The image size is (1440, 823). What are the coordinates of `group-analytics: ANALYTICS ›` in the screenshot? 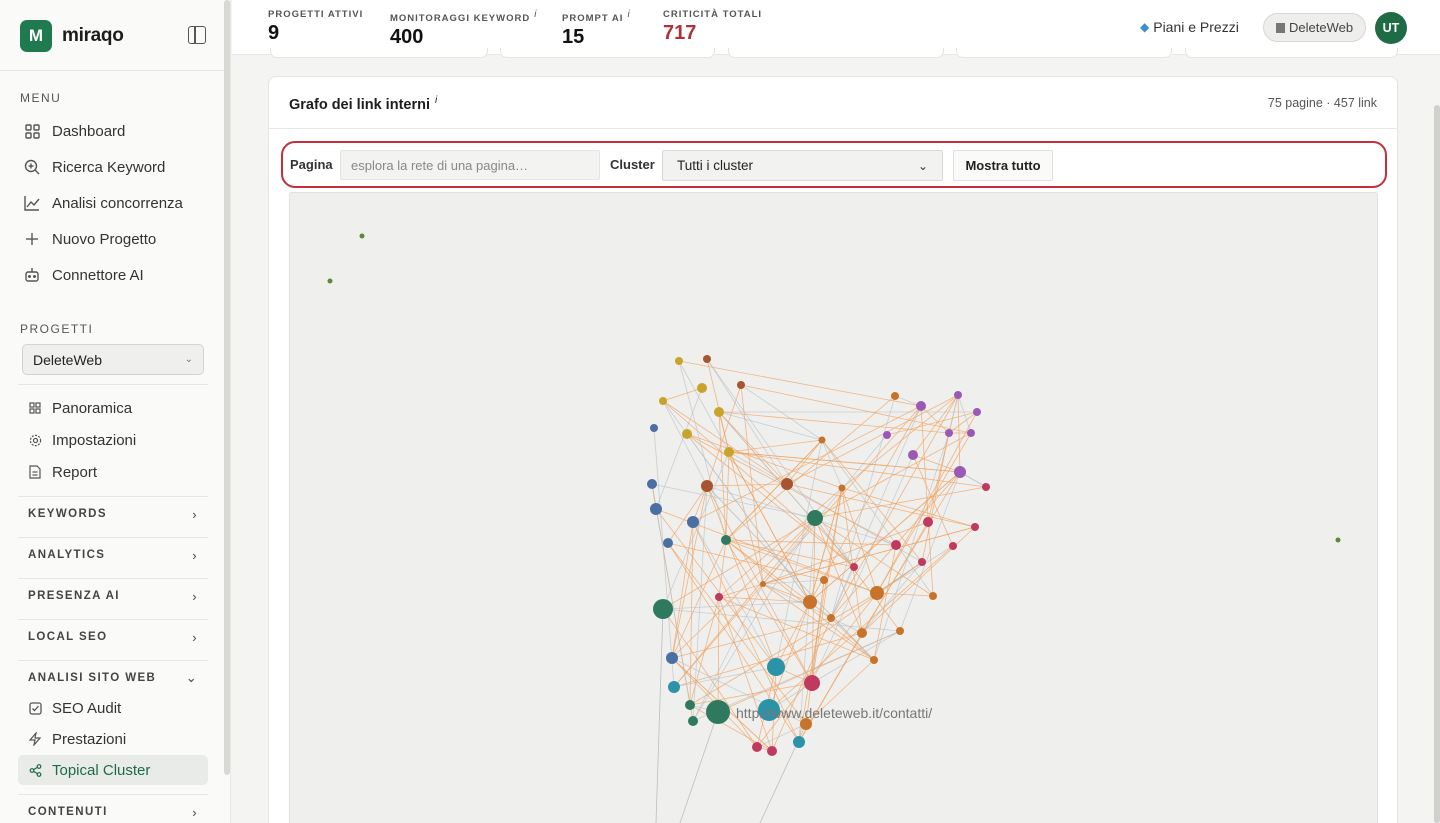 It's located at (113, 555).